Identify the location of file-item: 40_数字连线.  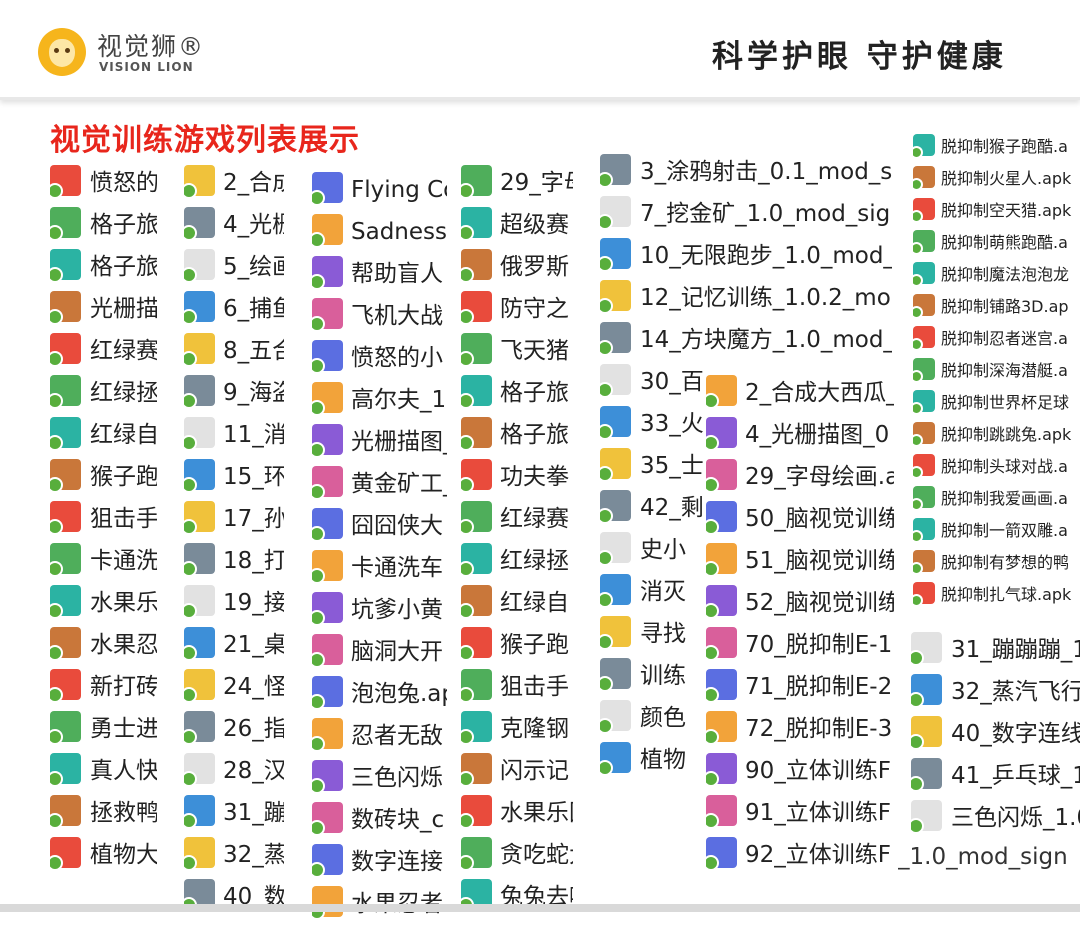
(995, 735).